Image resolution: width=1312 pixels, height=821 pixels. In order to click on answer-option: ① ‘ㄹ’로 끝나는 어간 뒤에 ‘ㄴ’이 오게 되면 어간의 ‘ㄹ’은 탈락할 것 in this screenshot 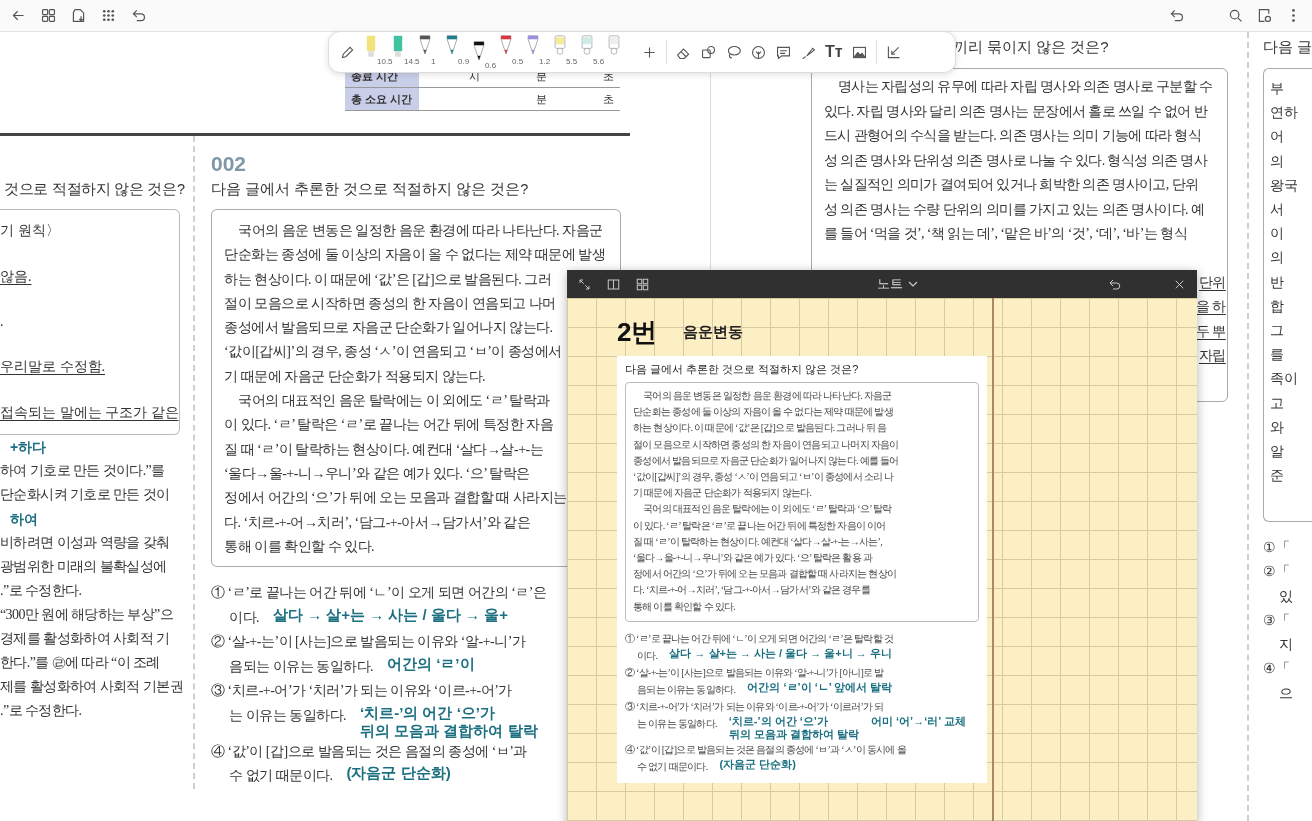, I will do `click(802, 638)`.